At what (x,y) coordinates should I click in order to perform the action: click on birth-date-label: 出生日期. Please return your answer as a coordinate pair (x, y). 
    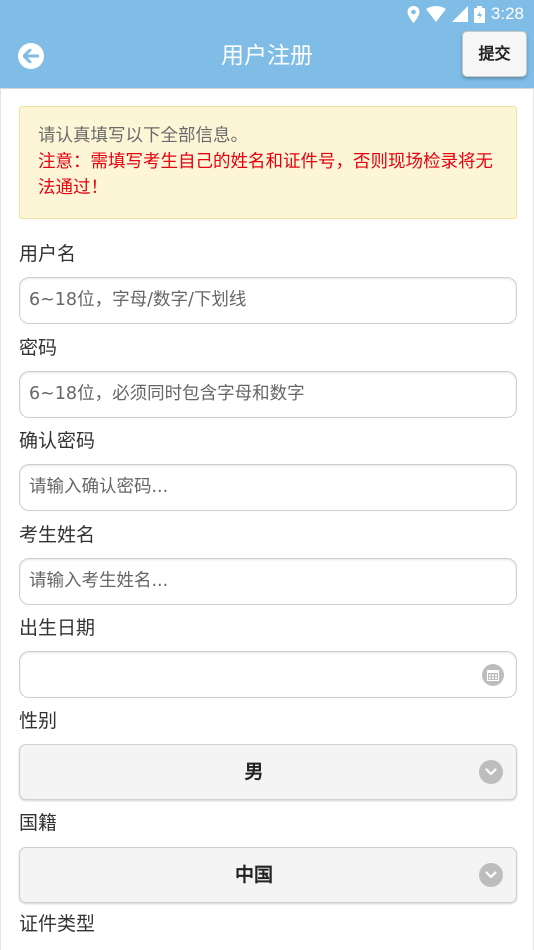
    Looking at the image, I should click on (57, 628).